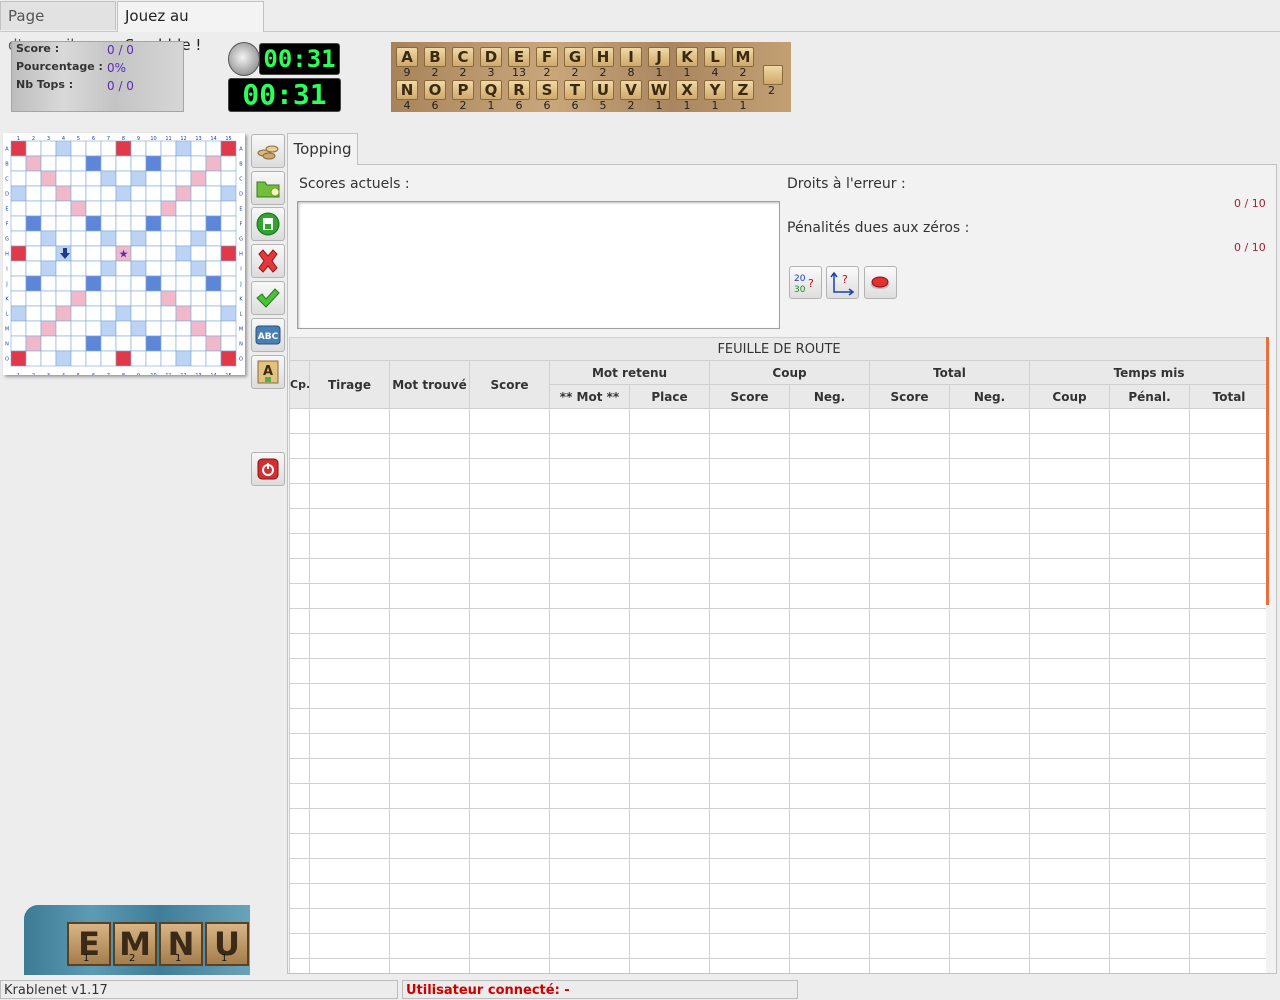 This screenshot has height=1000, width=1280. What do you see at coordinates (268, 372) in the screenshot?
I see `letter-button: A` at bounding box center [268, 372].